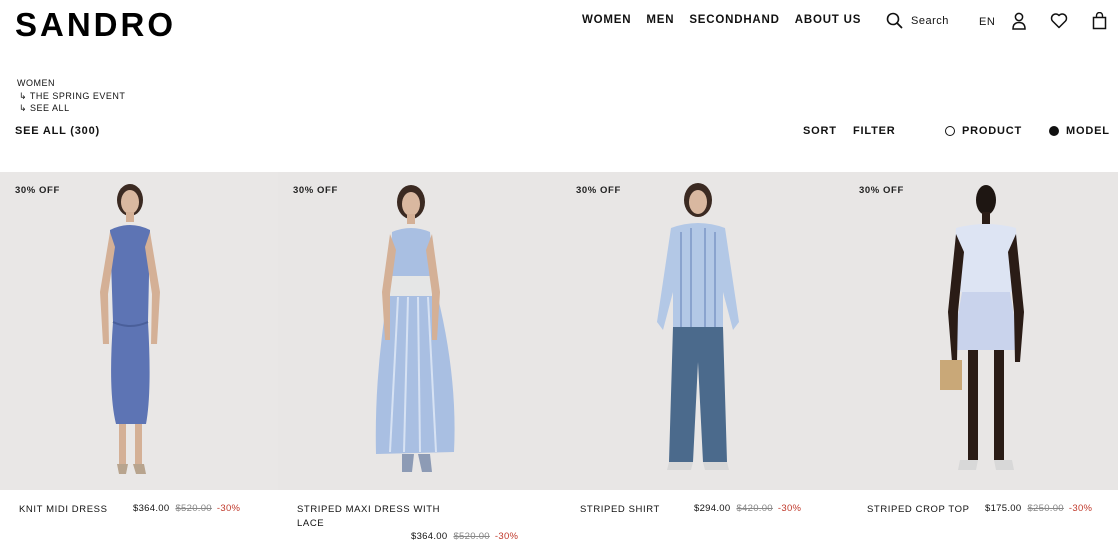 This screenshot has height=543, width=1118. I want to click on filter-button: FILTER, so click(874, 131).